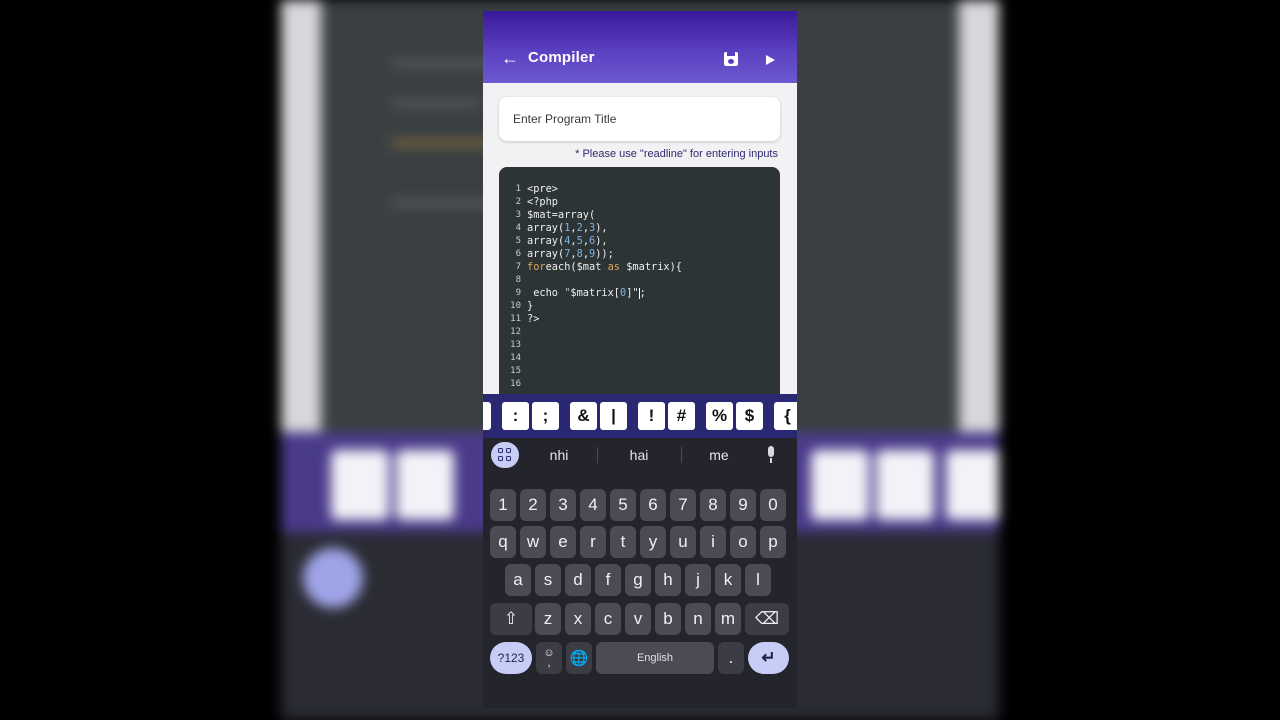 This screenshot has height=720, width=1280. Describe the element at coordinates (515, 384) in the screenshot. I see `line-number: 16` at that location.